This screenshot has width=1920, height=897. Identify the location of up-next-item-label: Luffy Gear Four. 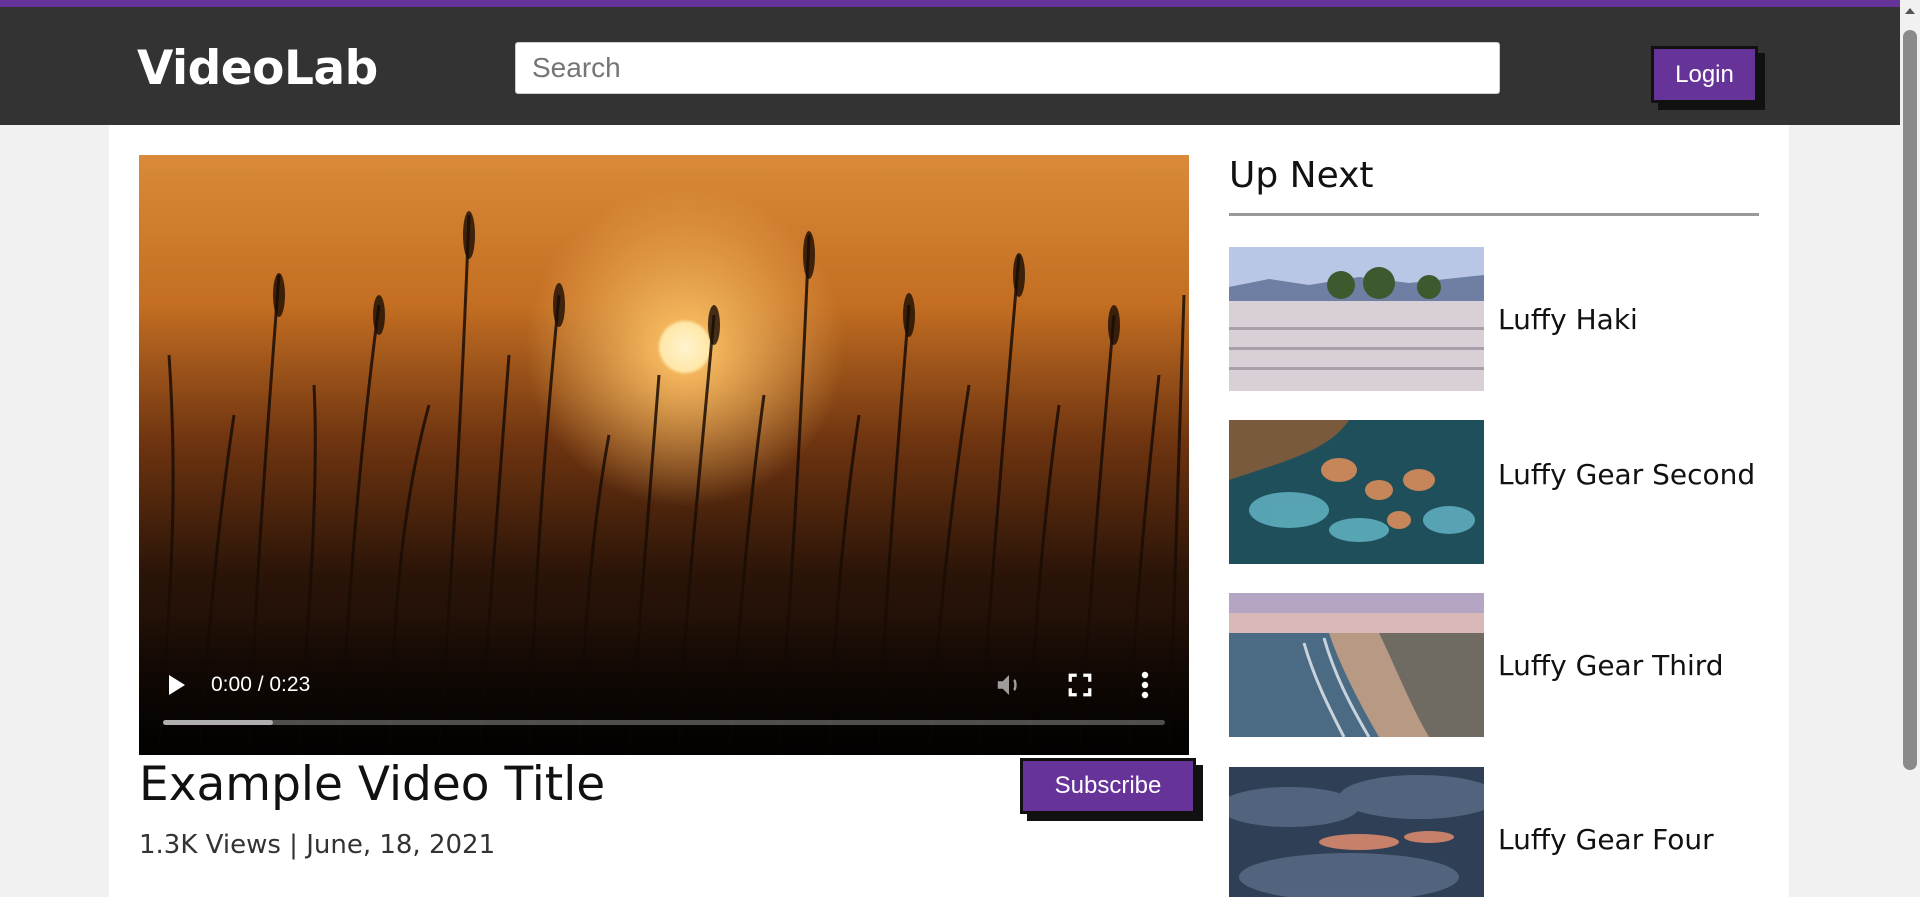
(1606, 839).